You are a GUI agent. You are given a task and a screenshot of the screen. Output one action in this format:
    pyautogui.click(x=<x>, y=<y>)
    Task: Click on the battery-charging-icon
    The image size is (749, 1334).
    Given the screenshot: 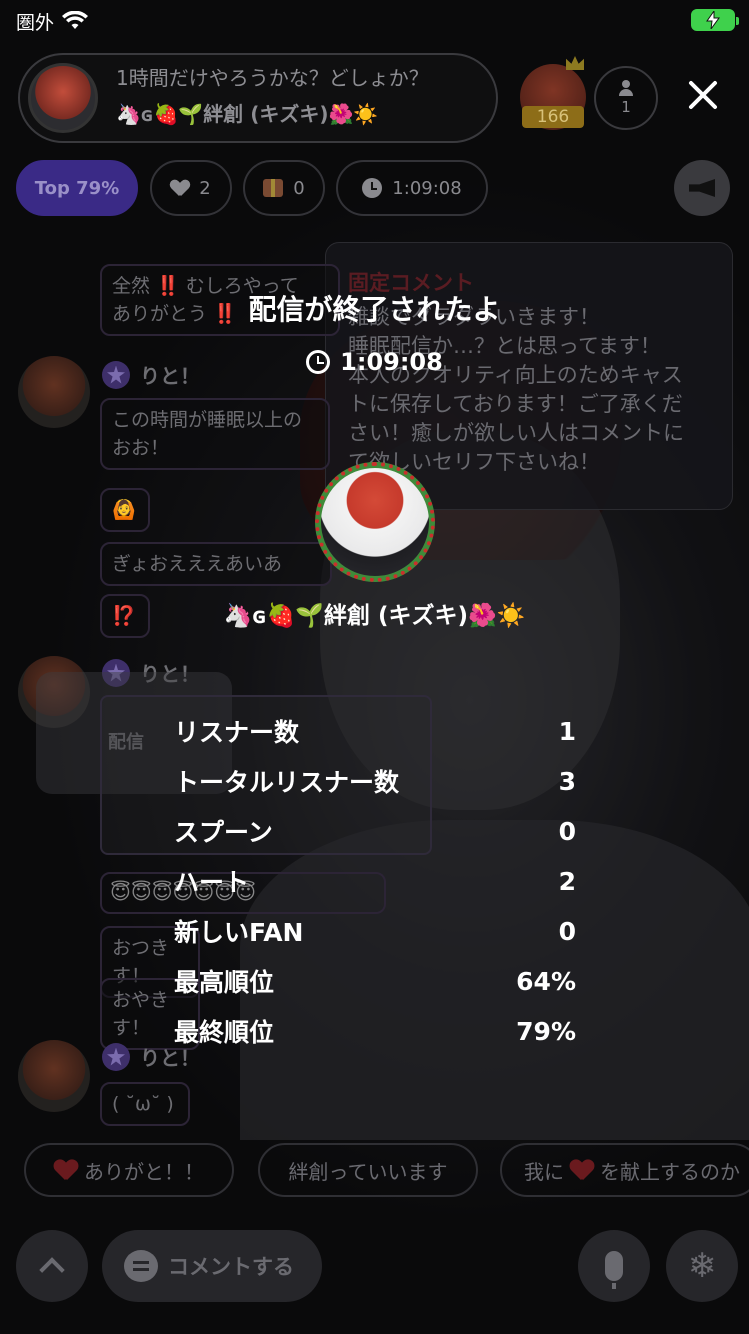 What is the action you would take?
    pyautogui.click(x=715, y=20)
    